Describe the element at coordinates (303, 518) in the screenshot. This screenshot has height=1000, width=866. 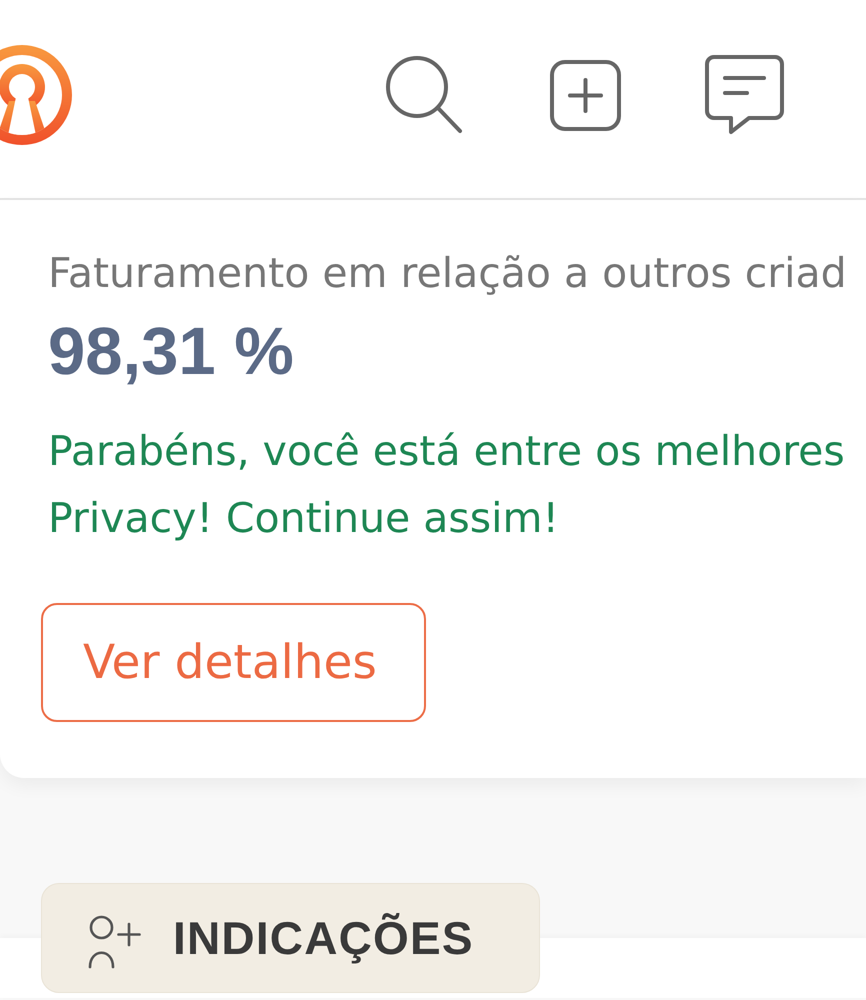
I see `congratulation-text: Privacy! Continue assim!` at that location.